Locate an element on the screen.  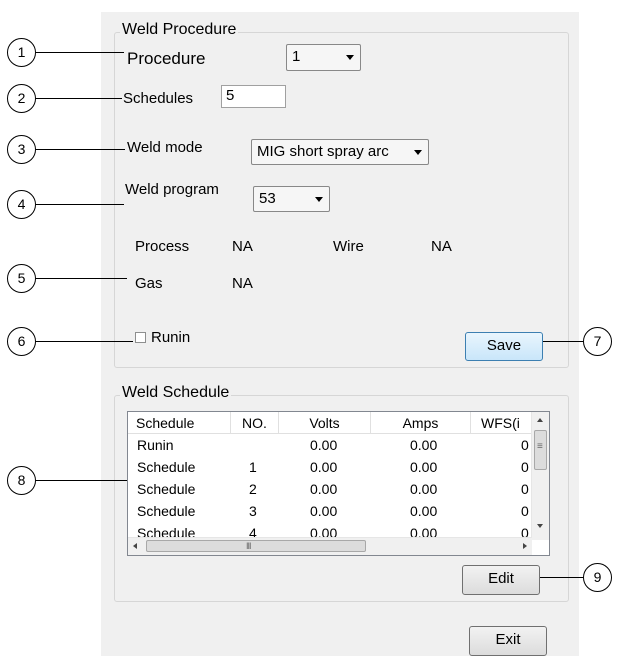
column-header-no: NO. is located at coordinates (255, 423).